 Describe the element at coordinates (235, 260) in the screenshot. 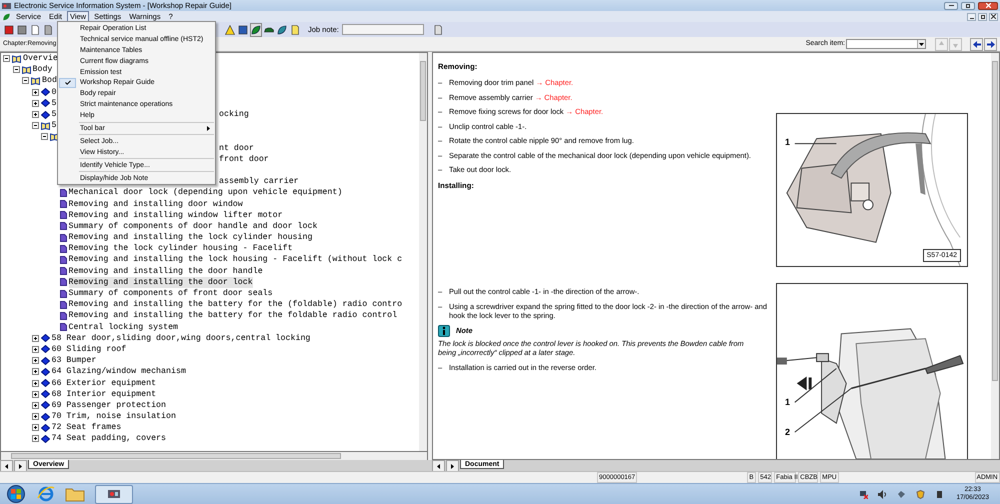

I see `tree-item: Removing and installing the lock housing - Facelift (without lock c` at that location.